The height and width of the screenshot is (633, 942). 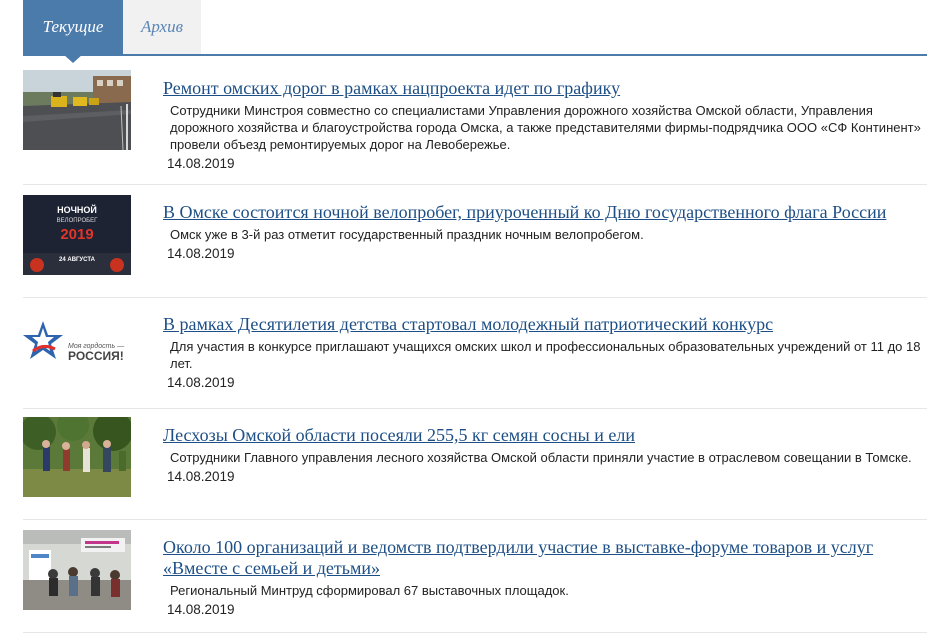 I want to click on tab-archive: Архив, so click(x=162, y=27).